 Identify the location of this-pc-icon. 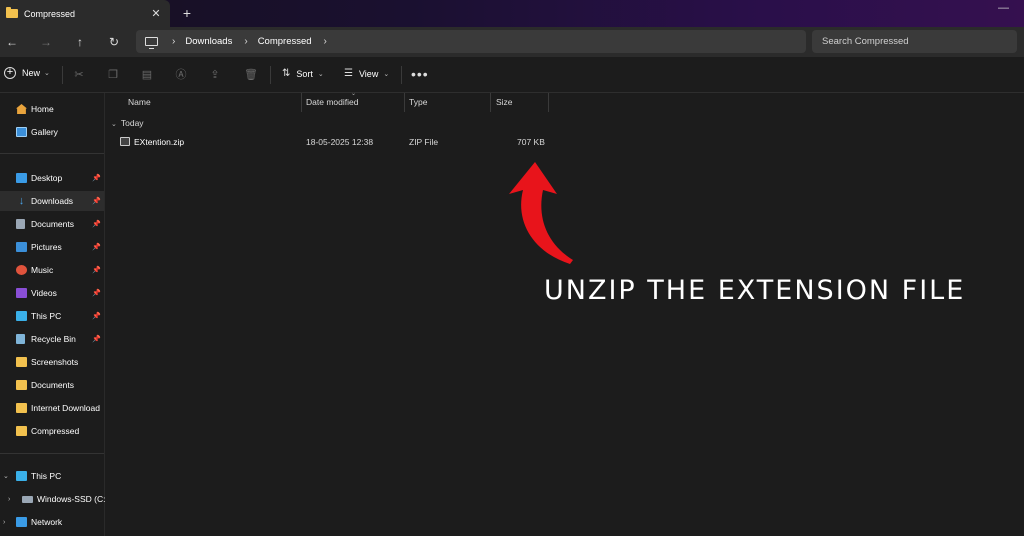
(151, 43).